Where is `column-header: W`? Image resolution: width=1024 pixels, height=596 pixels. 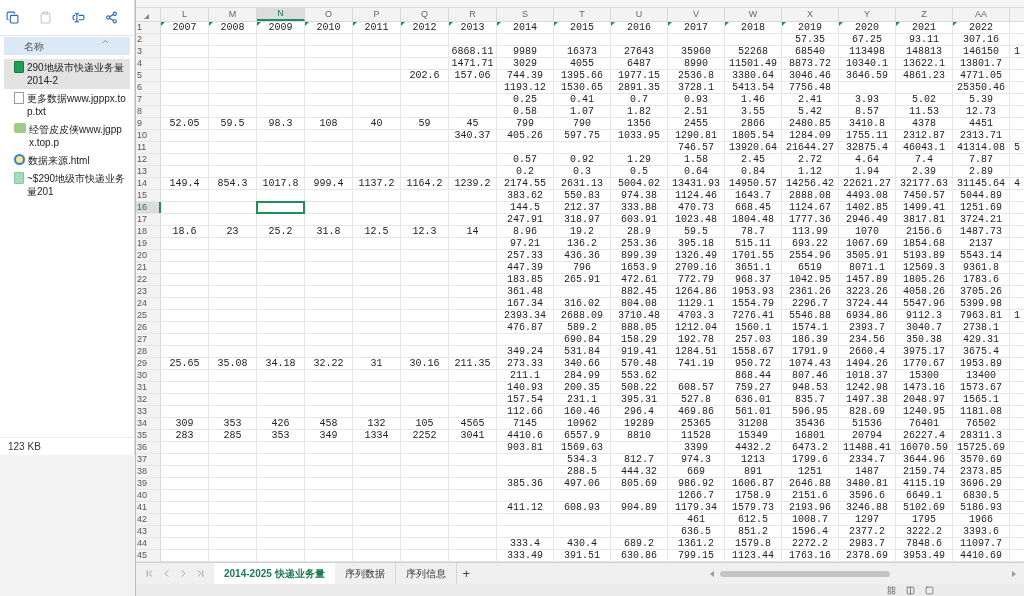
column-header: W is located at coordinates (753, 14).